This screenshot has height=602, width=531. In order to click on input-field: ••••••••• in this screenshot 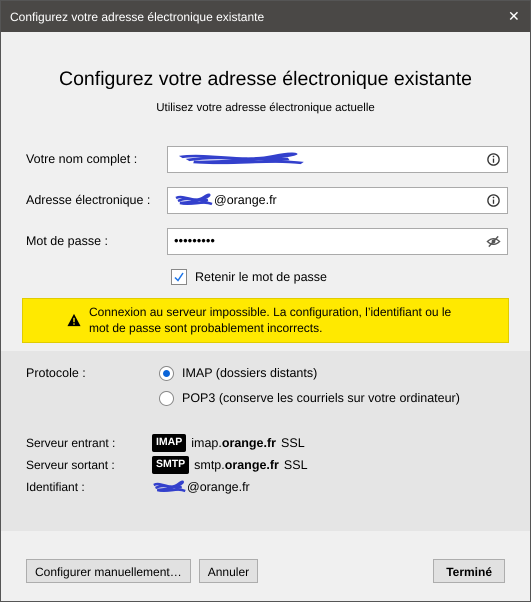, I will do `click(337, 241)`.